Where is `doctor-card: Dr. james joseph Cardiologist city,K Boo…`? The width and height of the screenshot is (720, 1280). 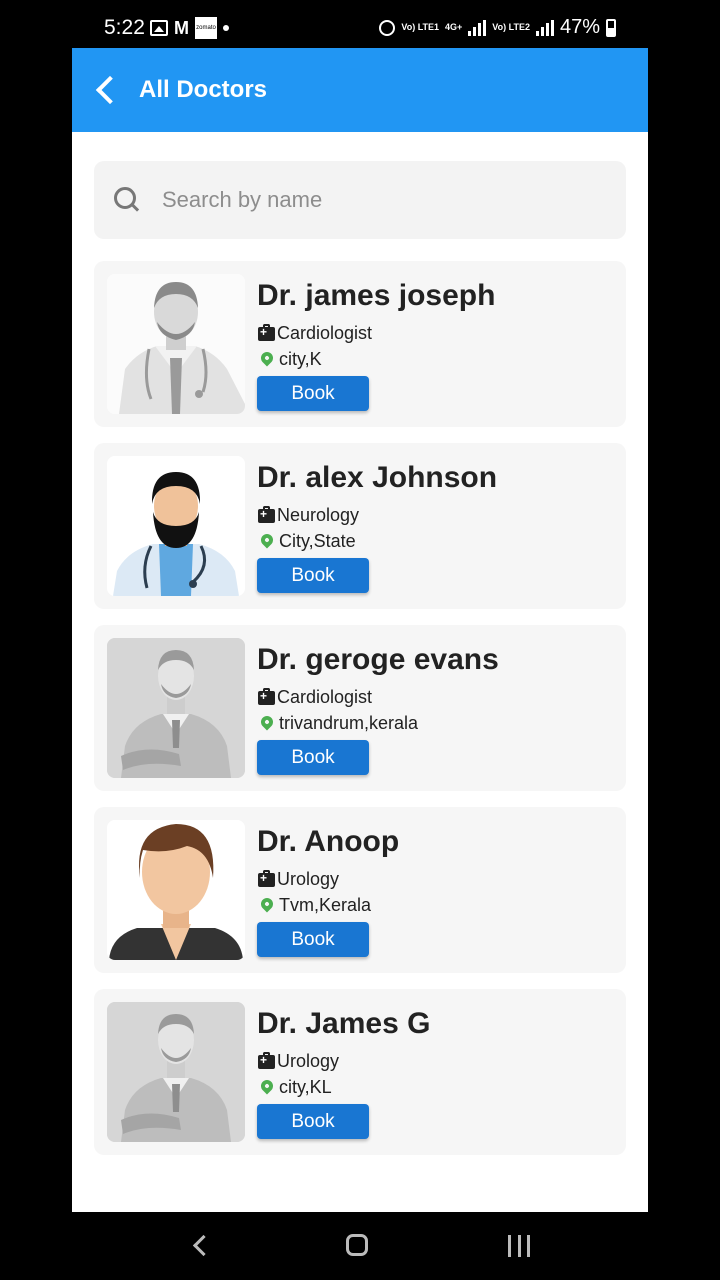 doctor-card: Dr. james joseph Cardiologist city,K Boo… is located at coordinates (360, 344).